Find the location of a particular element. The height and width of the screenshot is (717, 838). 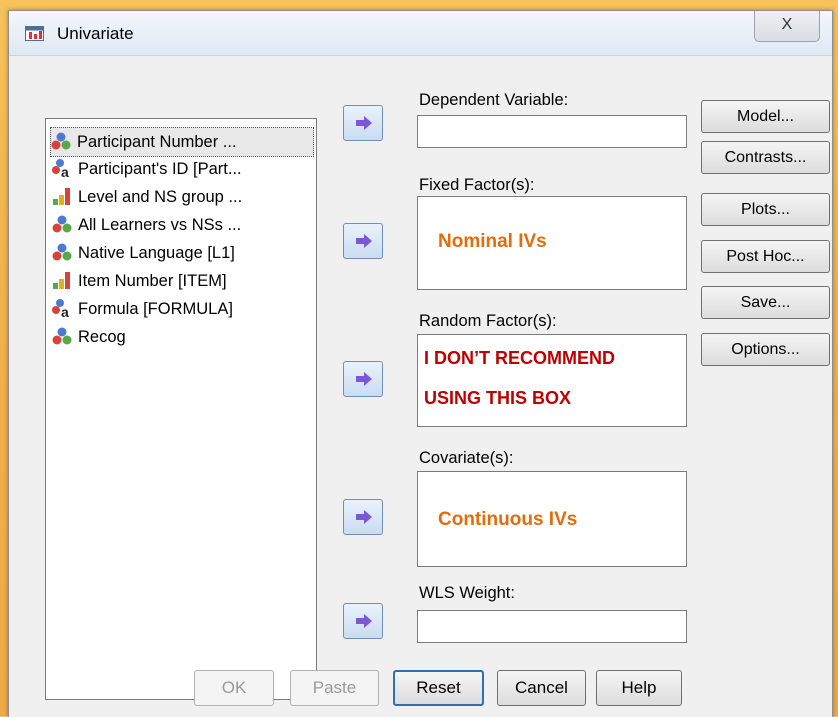

move-to-random-button is located at coordinates (363, 379).